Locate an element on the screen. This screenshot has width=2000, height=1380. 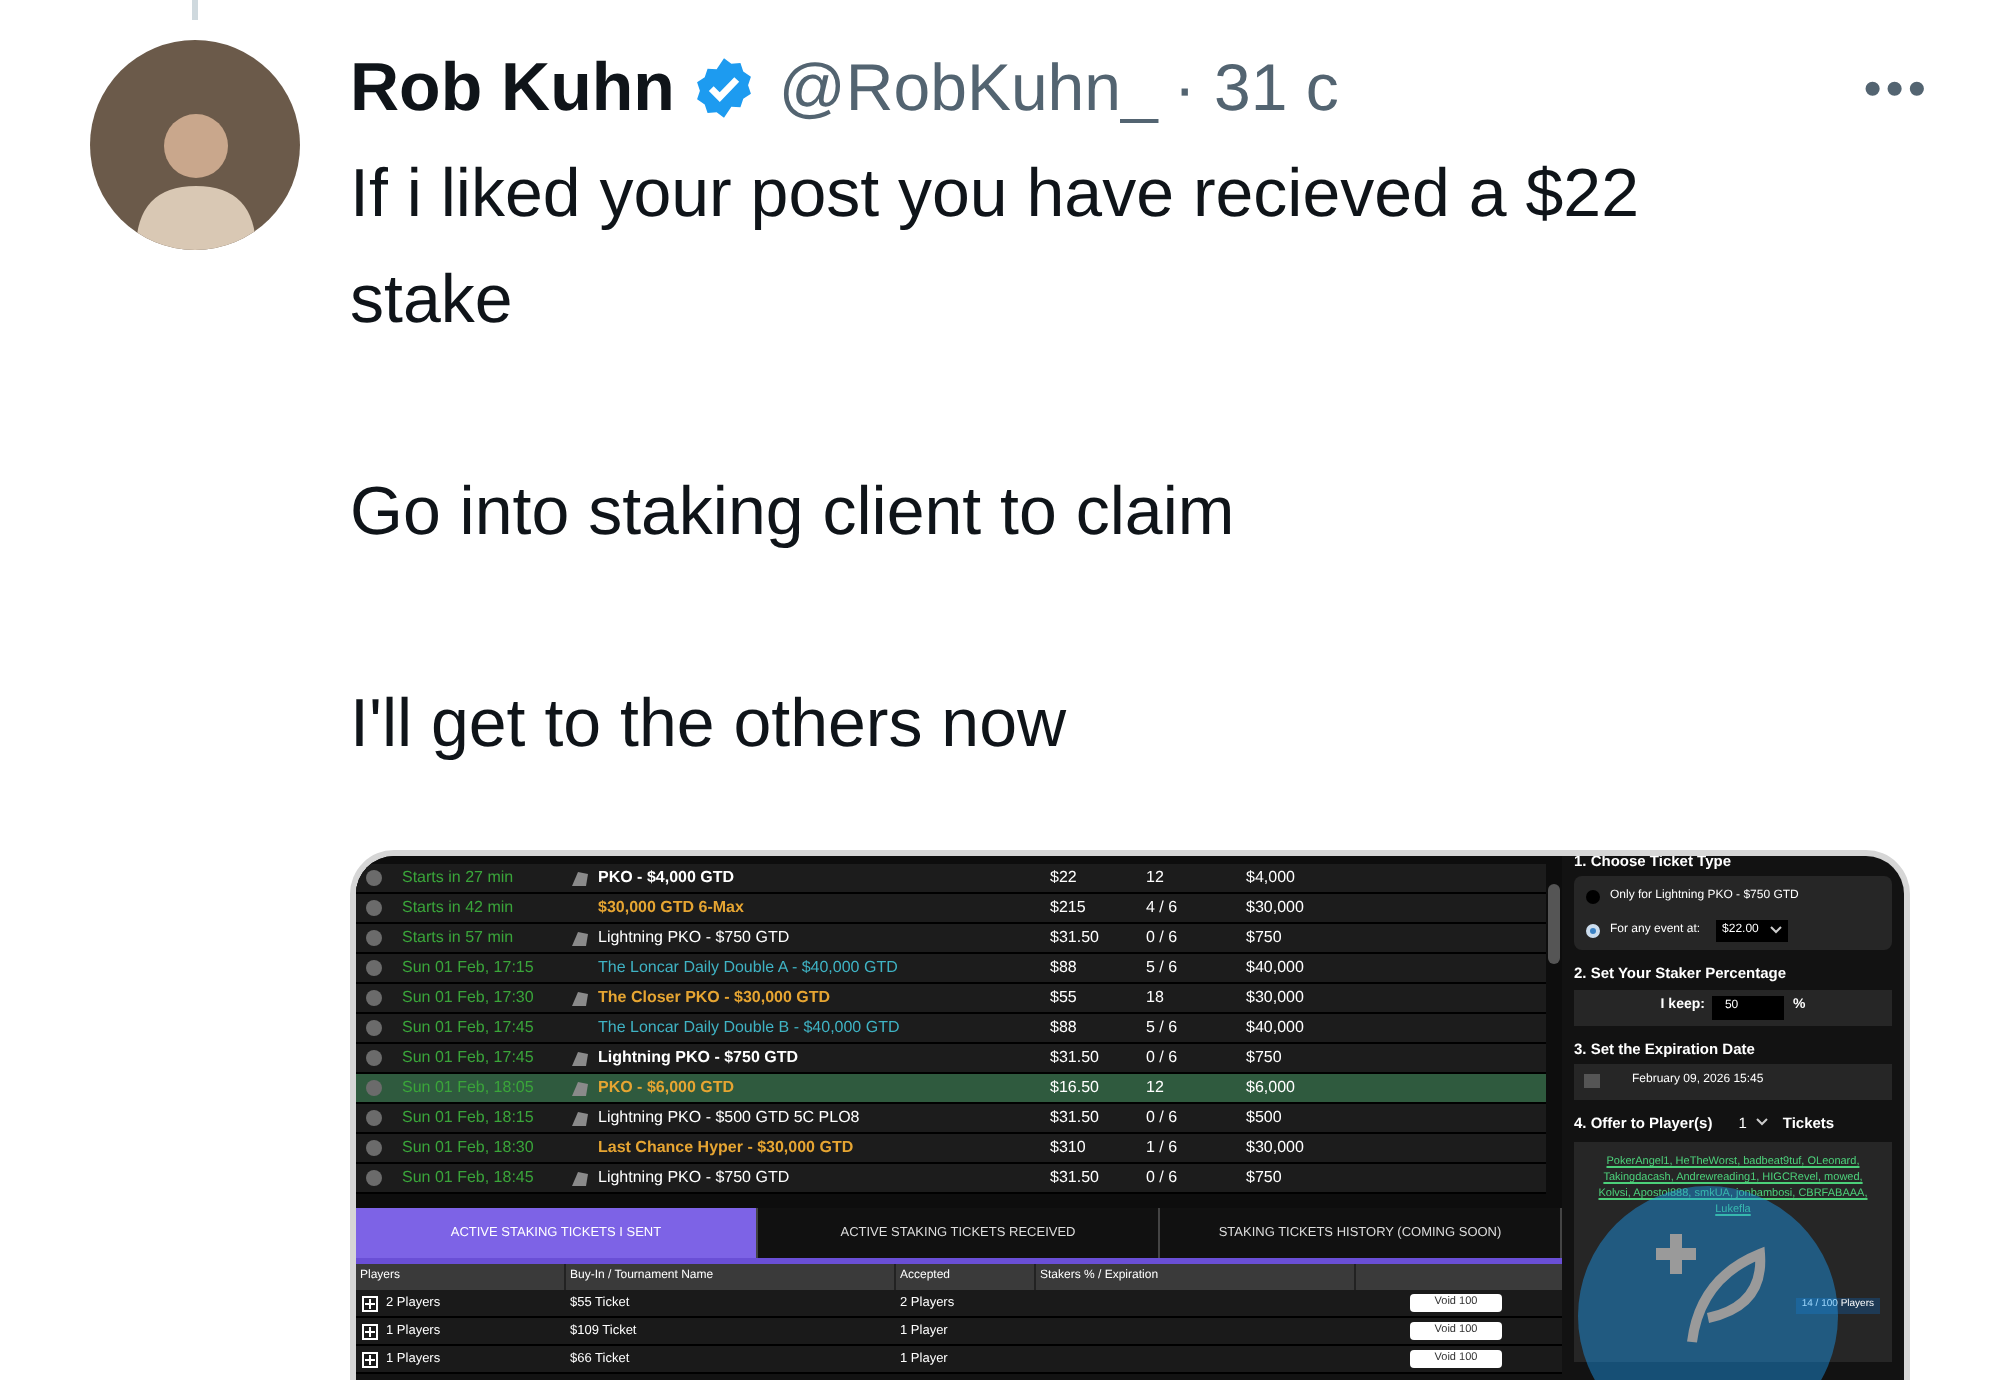
tournament-row: Starts in 57 min Lightning PKO - $750 GTD $31.50 0 / 6 $750 is located at coordinates (951, 939).